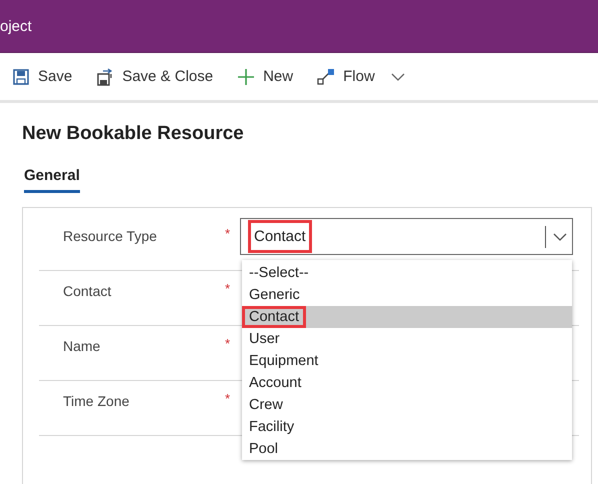  Describe the element at coordinates (407, 339) in the screenshot. I see `dropdown-option: User` at that location.